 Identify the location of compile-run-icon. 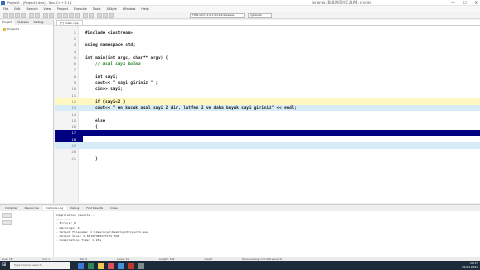
(71, 15).